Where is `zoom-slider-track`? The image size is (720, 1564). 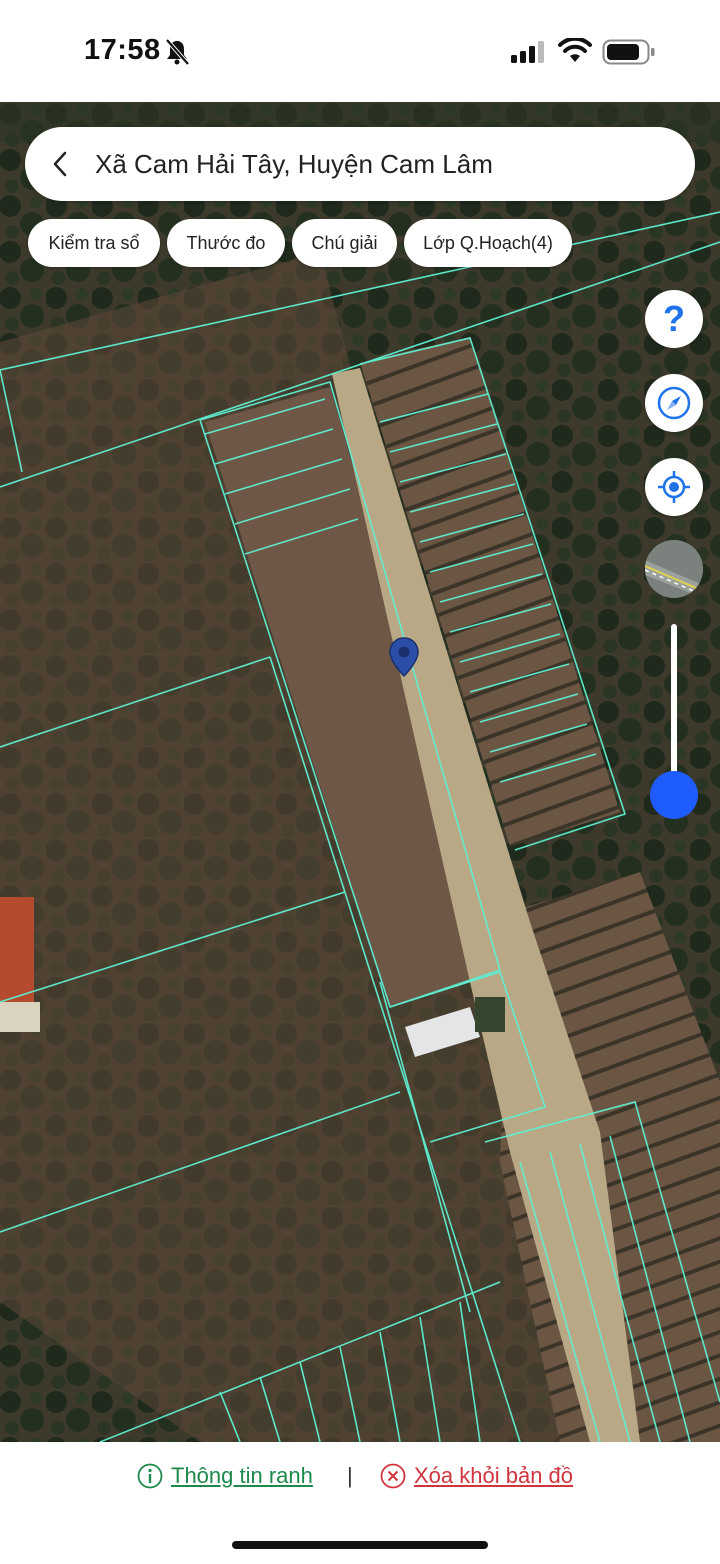
zoom-slider-track is located at coordinates (674, 709).